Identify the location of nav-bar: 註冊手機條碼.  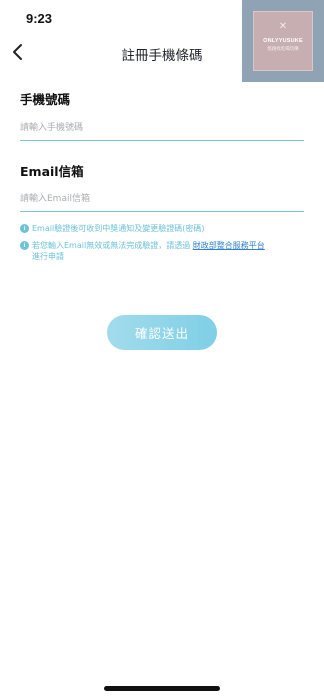
(162, 53).